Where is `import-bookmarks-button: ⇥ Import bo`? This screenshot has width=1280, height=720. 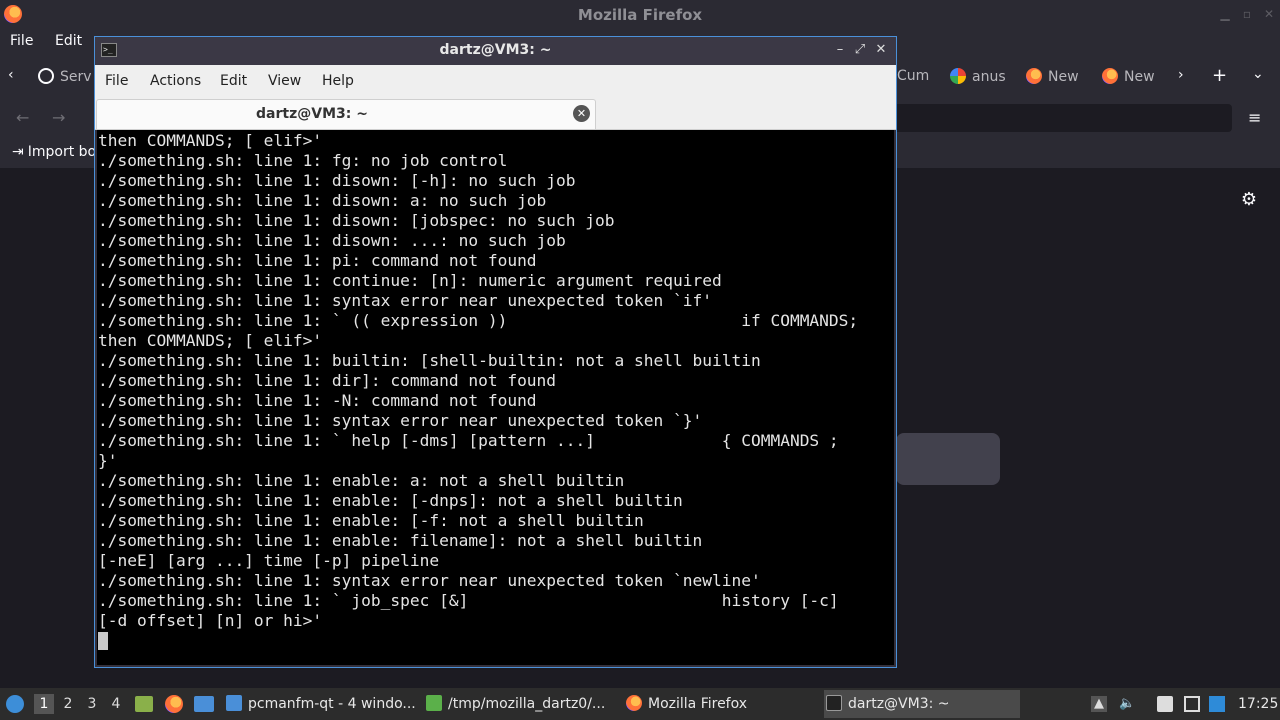
import-bookmarks-button: ⇥ Import bo is located at coordinates (54, 154).